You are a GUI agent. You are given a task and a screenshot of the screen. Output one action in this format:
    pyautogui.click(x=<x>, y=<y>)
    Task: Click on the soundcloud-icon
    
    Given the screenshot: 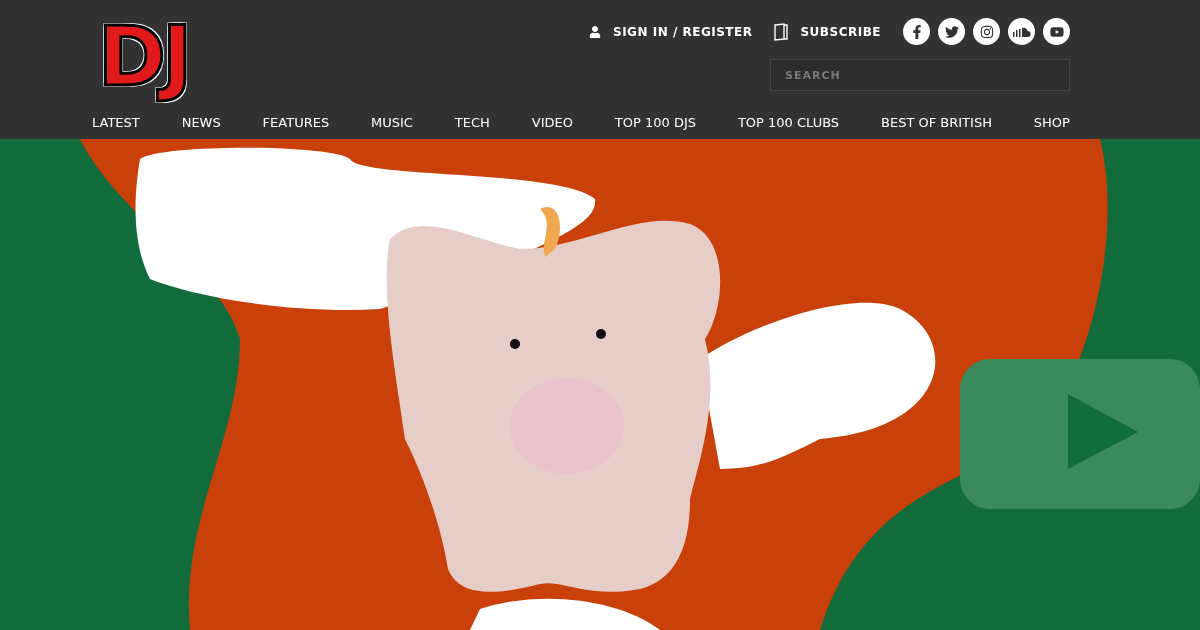 What is the action you would take?
    pyautogui.click(x=1021, y=31)
    